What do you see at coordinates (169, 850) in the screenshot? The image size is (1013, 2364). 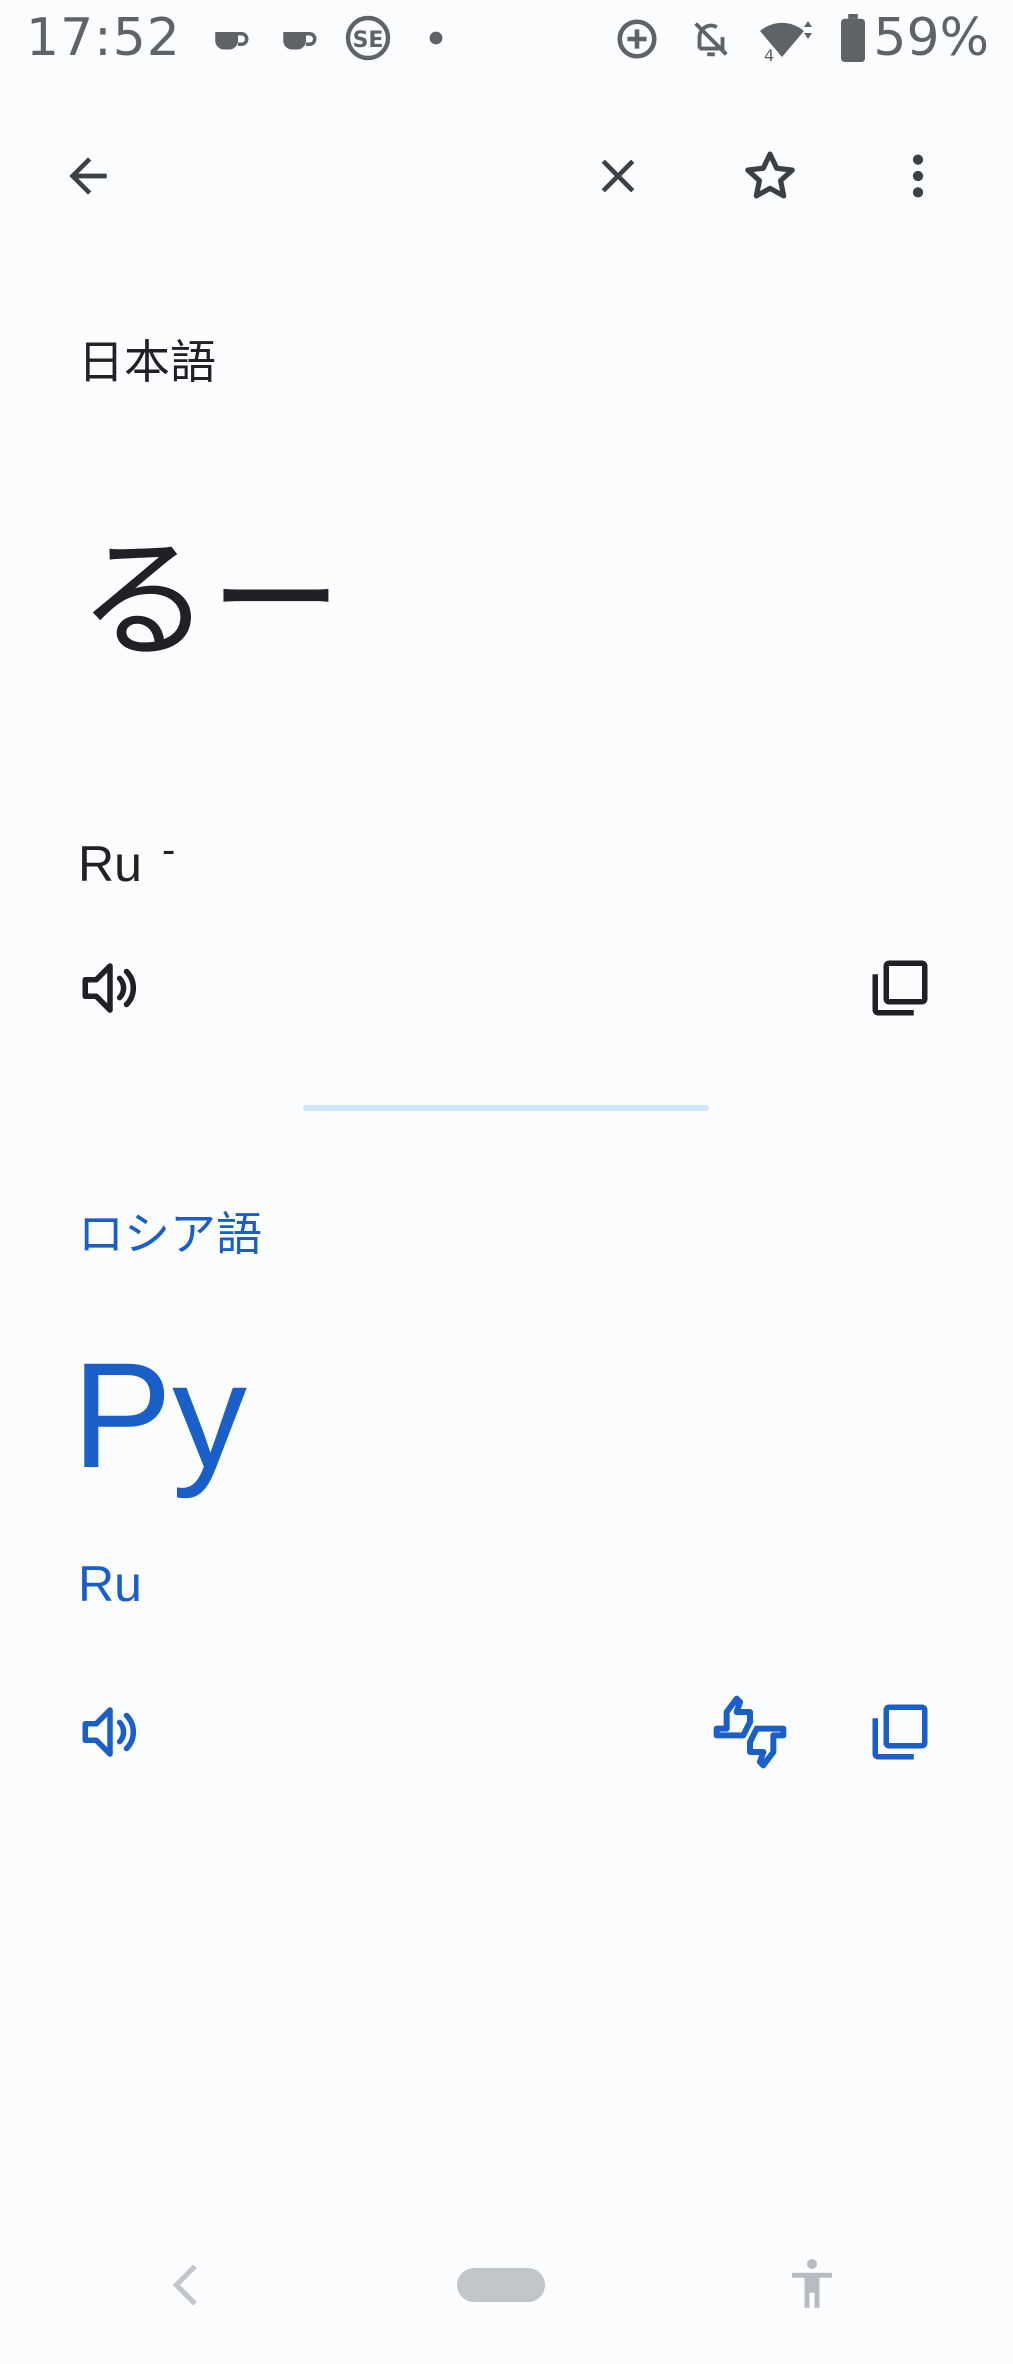 I see `source-transliteration-mark: -` at bounding box center [169, 850].